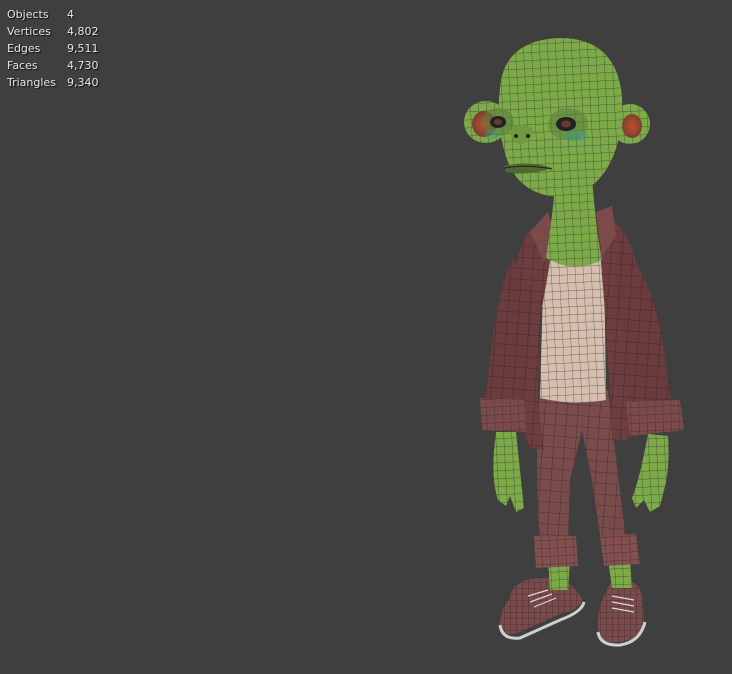  I want to click on shirt, so click(573, 326).